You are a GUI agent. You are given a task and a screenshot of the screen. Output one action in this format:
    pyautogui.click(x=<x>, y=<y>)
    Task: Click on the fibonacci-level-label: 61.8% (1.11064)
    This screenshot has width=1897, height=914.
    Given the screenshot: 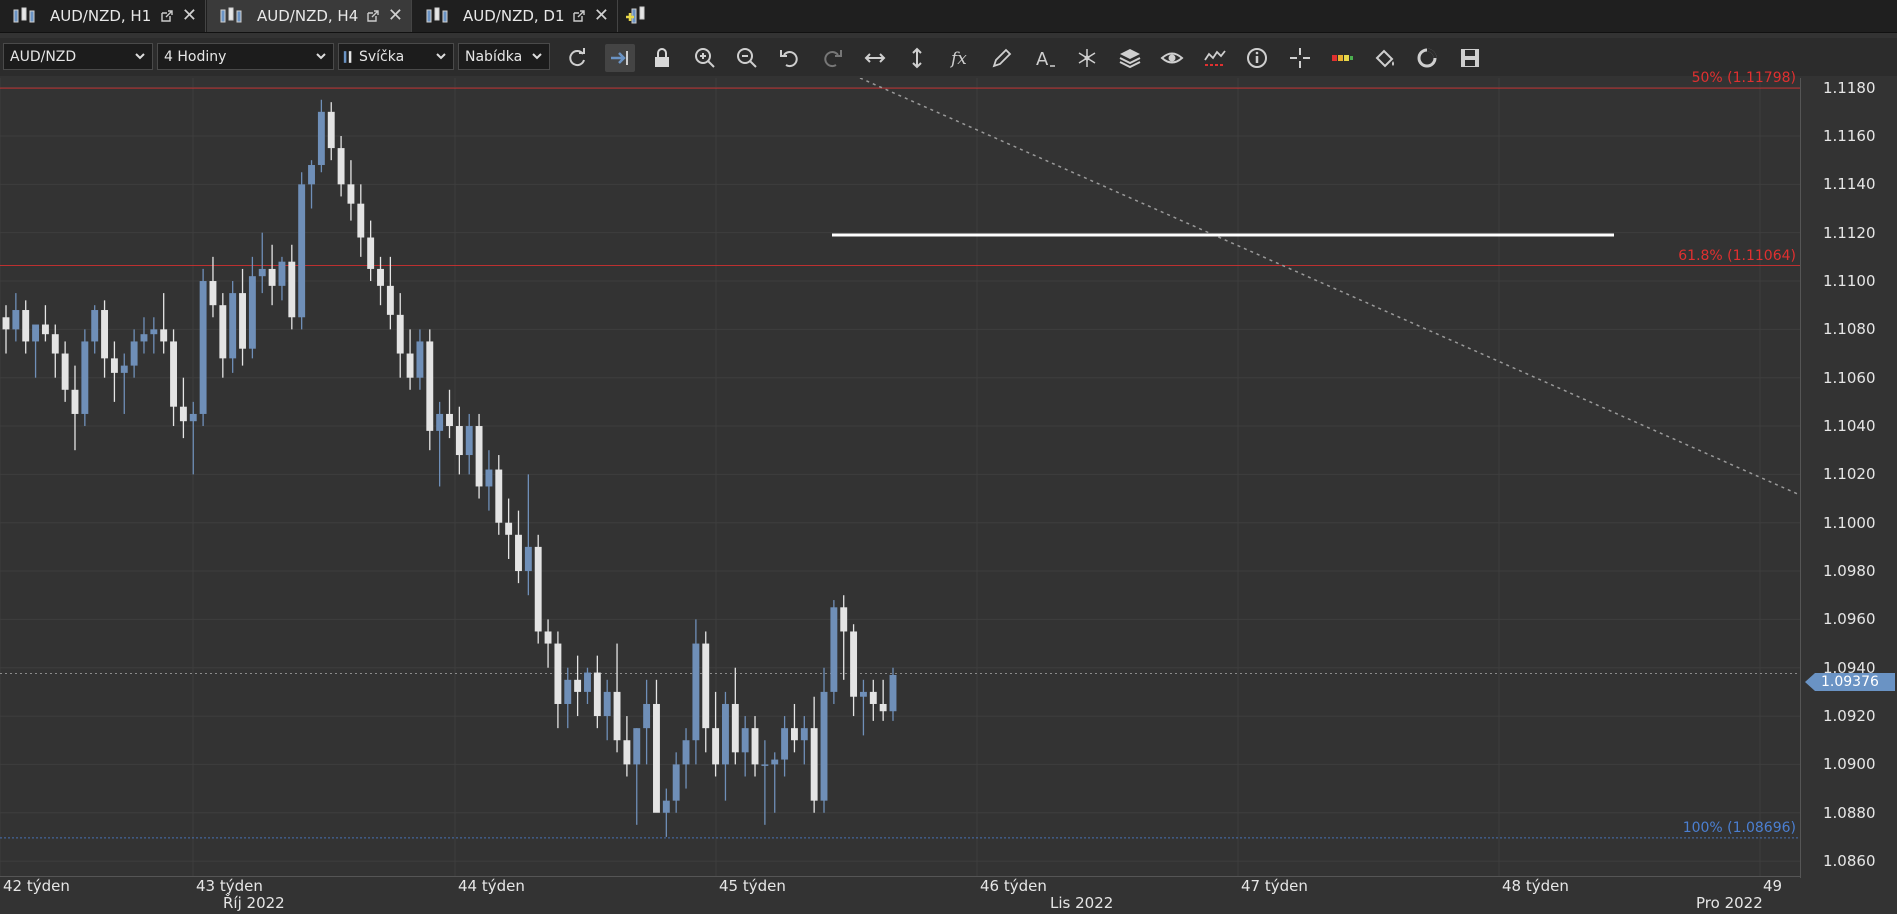 What is the action you would take?
    pyautogui.click(x=1737, y=255)
    